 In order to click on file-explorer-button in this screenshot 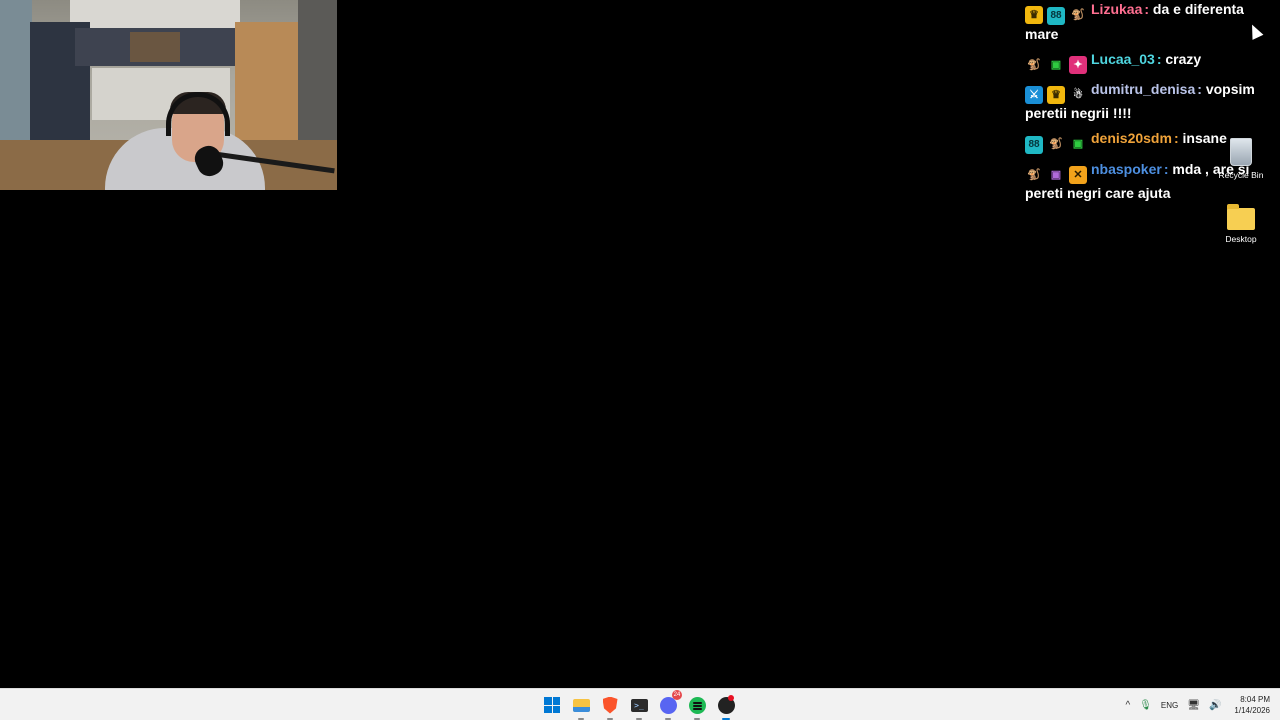, I will do `click(581, 706)`.